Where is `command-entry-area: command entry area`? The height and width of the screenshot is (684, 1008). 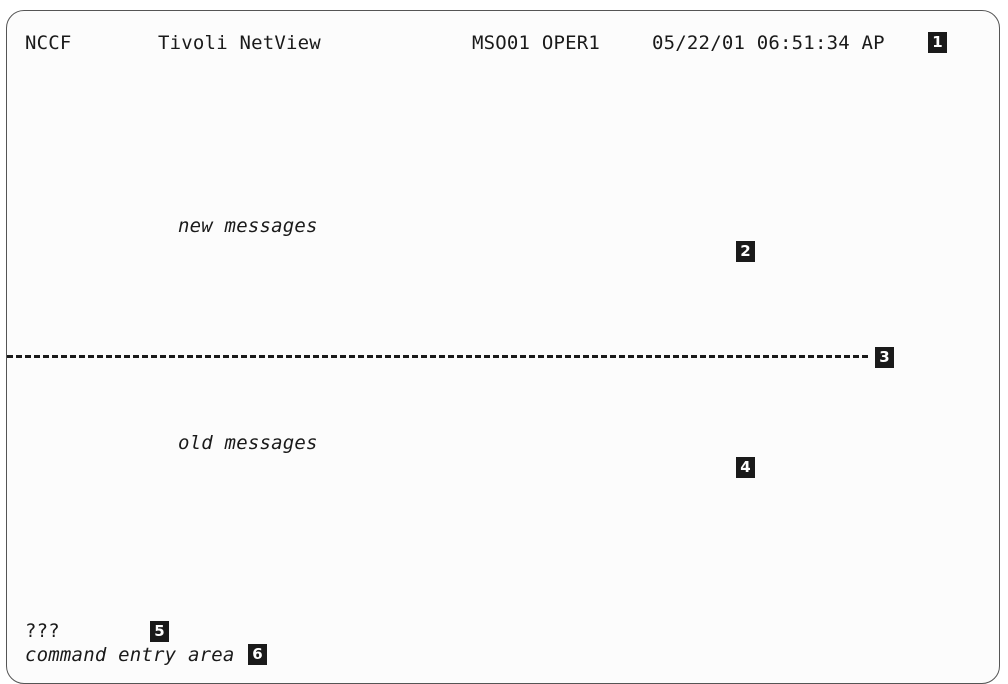 command-entry-area: command entry area is located at coordinates (130, 655).